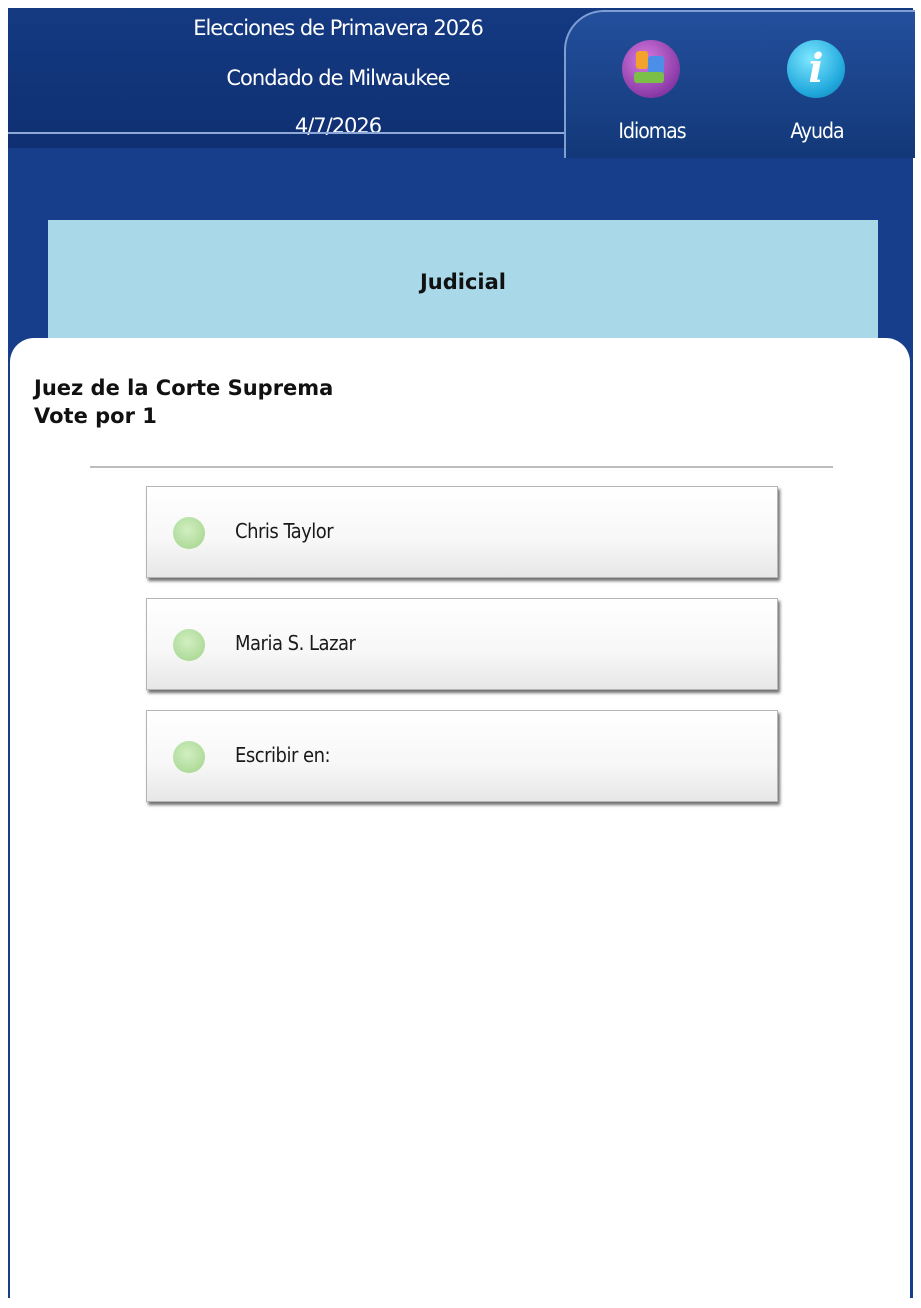 The height and width of the screenshot is (1308, 921). What do you see at coordinates (651, 69) in the screenshot?
I see `languages-icon` at bounding box center [651, 69].